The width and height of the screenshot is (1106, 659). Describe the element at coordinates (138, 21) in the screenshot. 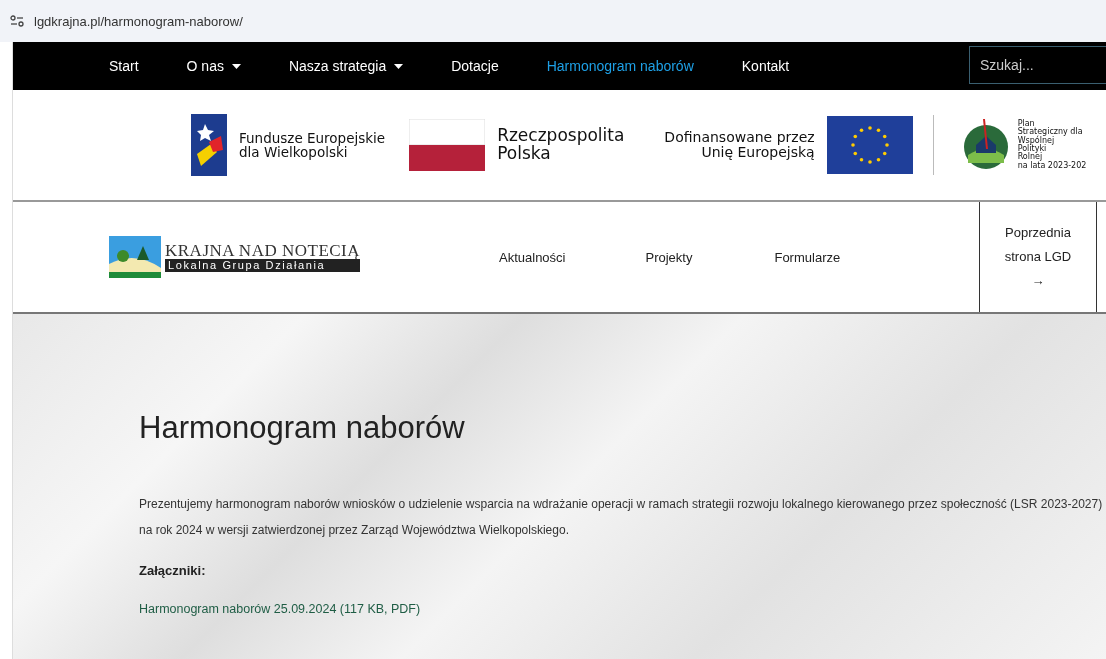

I see `address-bar-url: lgdkrajna.pl/harmonogram-naborow/` at that location.